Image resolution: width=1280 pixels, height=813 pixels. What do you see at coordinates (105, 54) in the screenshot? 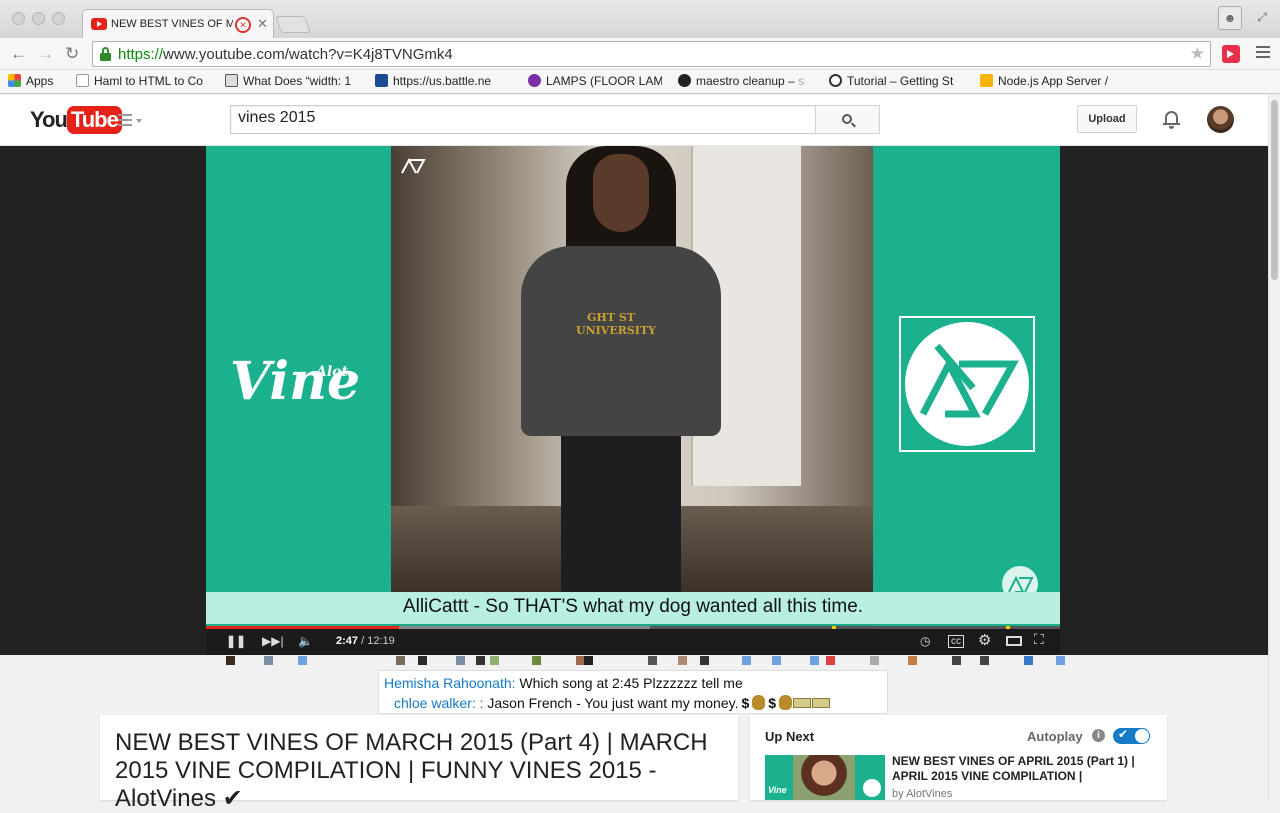
I see `lock-icon` at bounding box center [105, 54].